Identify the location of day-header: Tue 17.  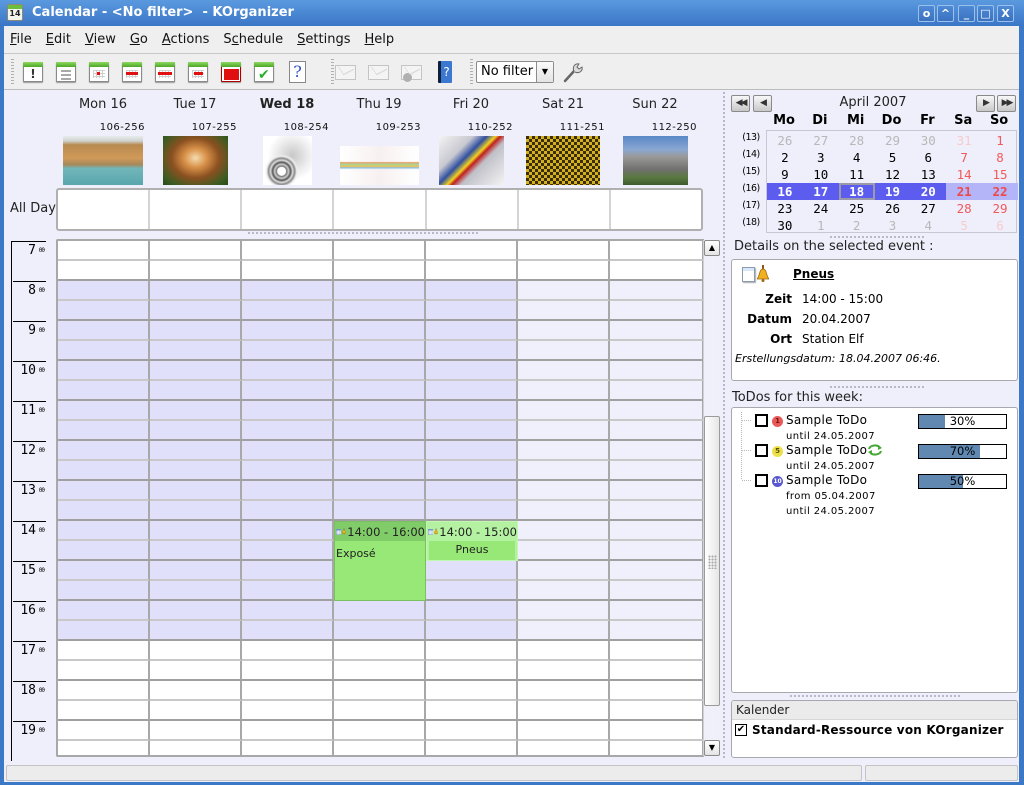
(195, 104).